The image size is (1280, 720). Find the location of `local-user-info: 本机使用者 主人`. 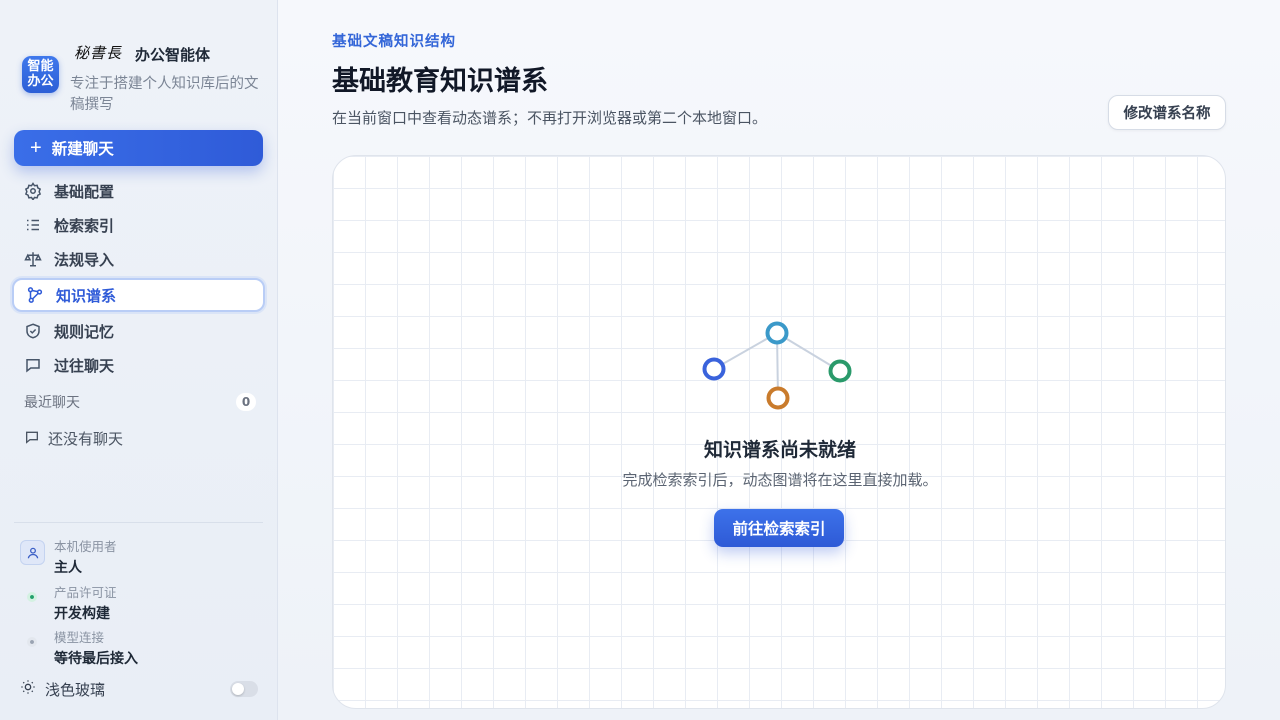

local-user-info: 本机使用者 主人 is located at coordinates (140, 556).